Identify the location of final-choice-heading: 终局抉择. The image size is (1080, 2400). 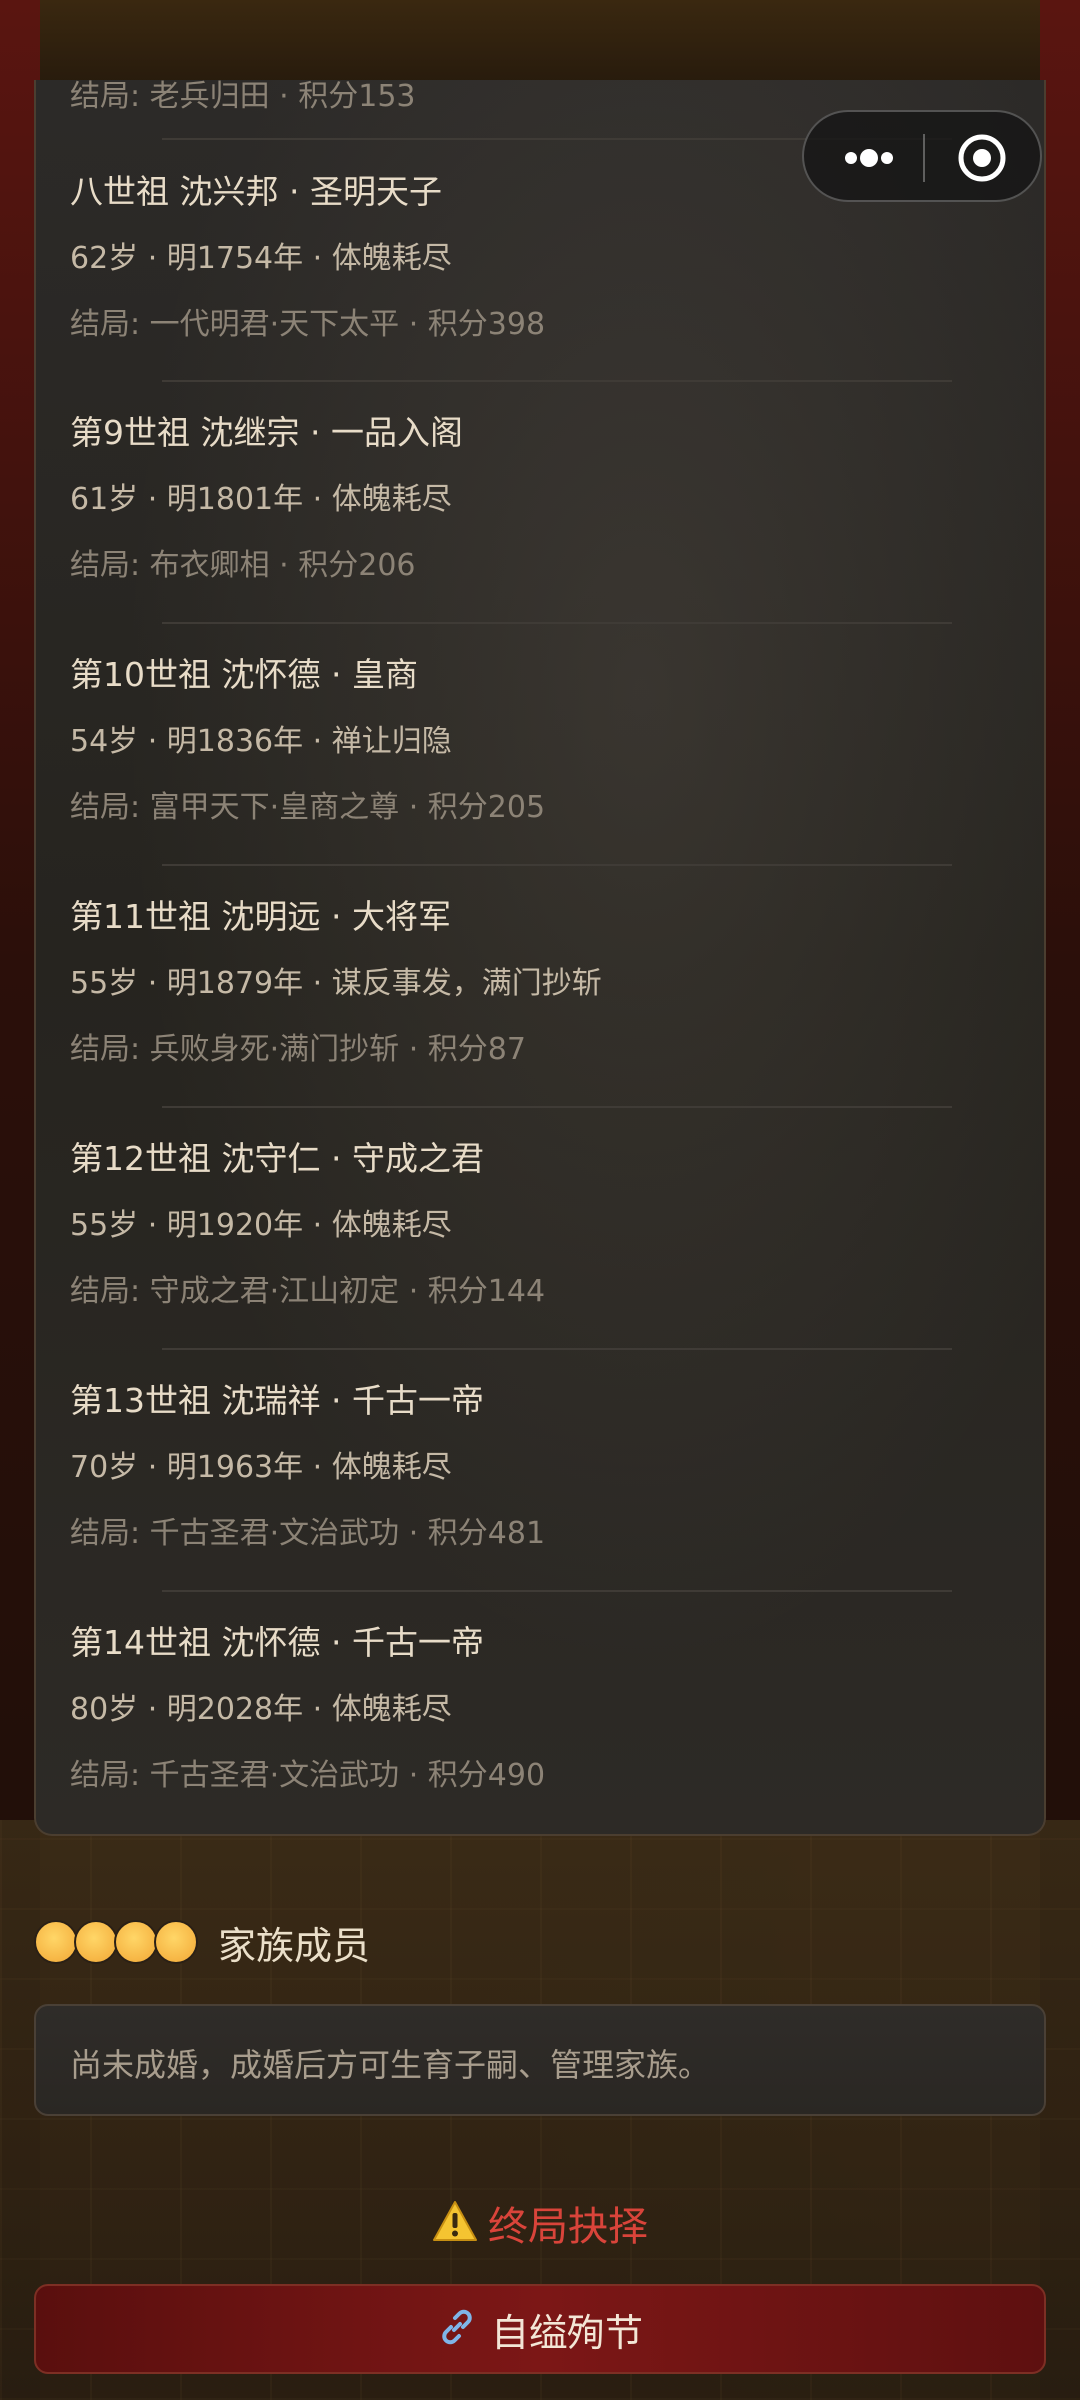
(540, 2223).